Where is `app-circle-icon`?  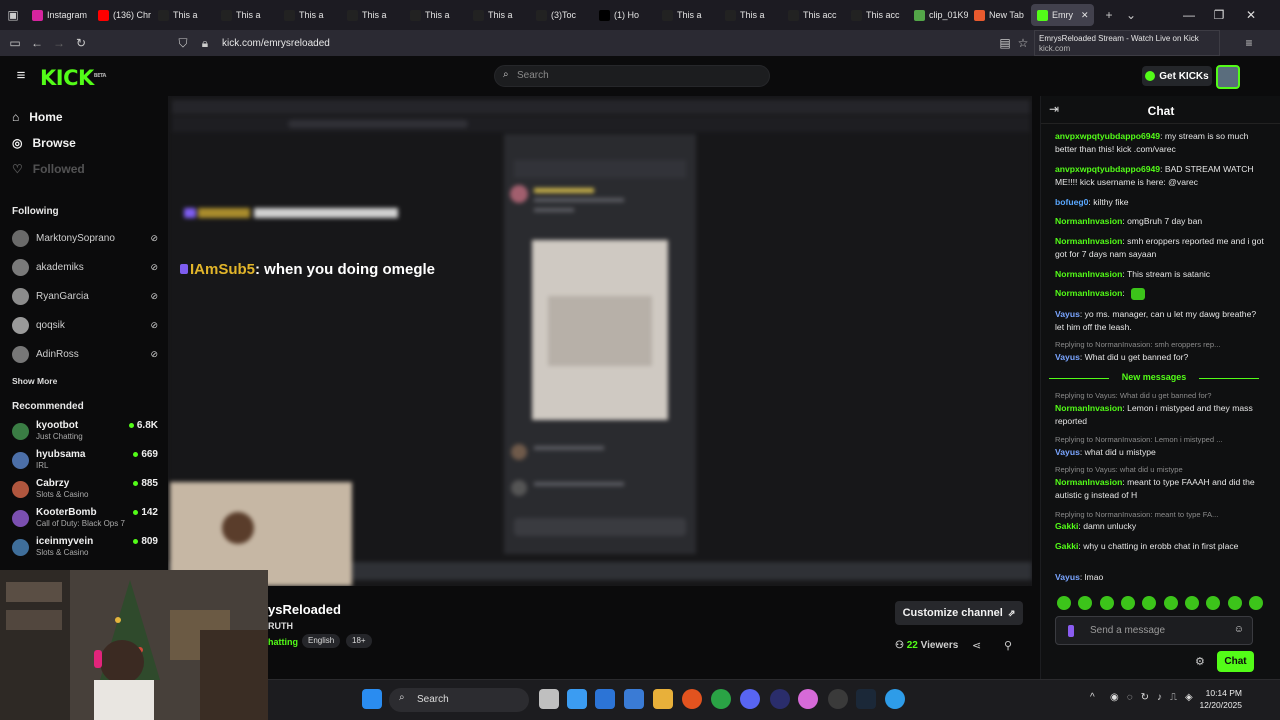 app-circle-icon is located at coordinates (780, 699).